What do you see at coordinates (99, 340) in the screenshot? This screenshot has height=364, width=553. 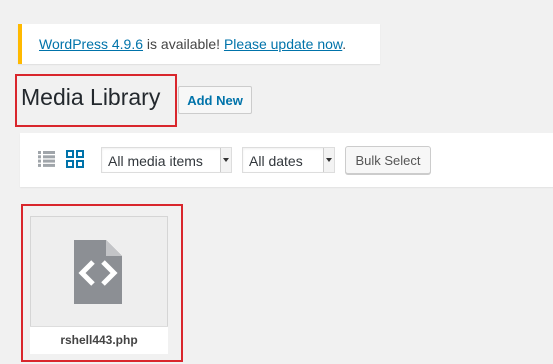 I see `attachment-filename: rshell443.php` at bounding box center [99, 340].